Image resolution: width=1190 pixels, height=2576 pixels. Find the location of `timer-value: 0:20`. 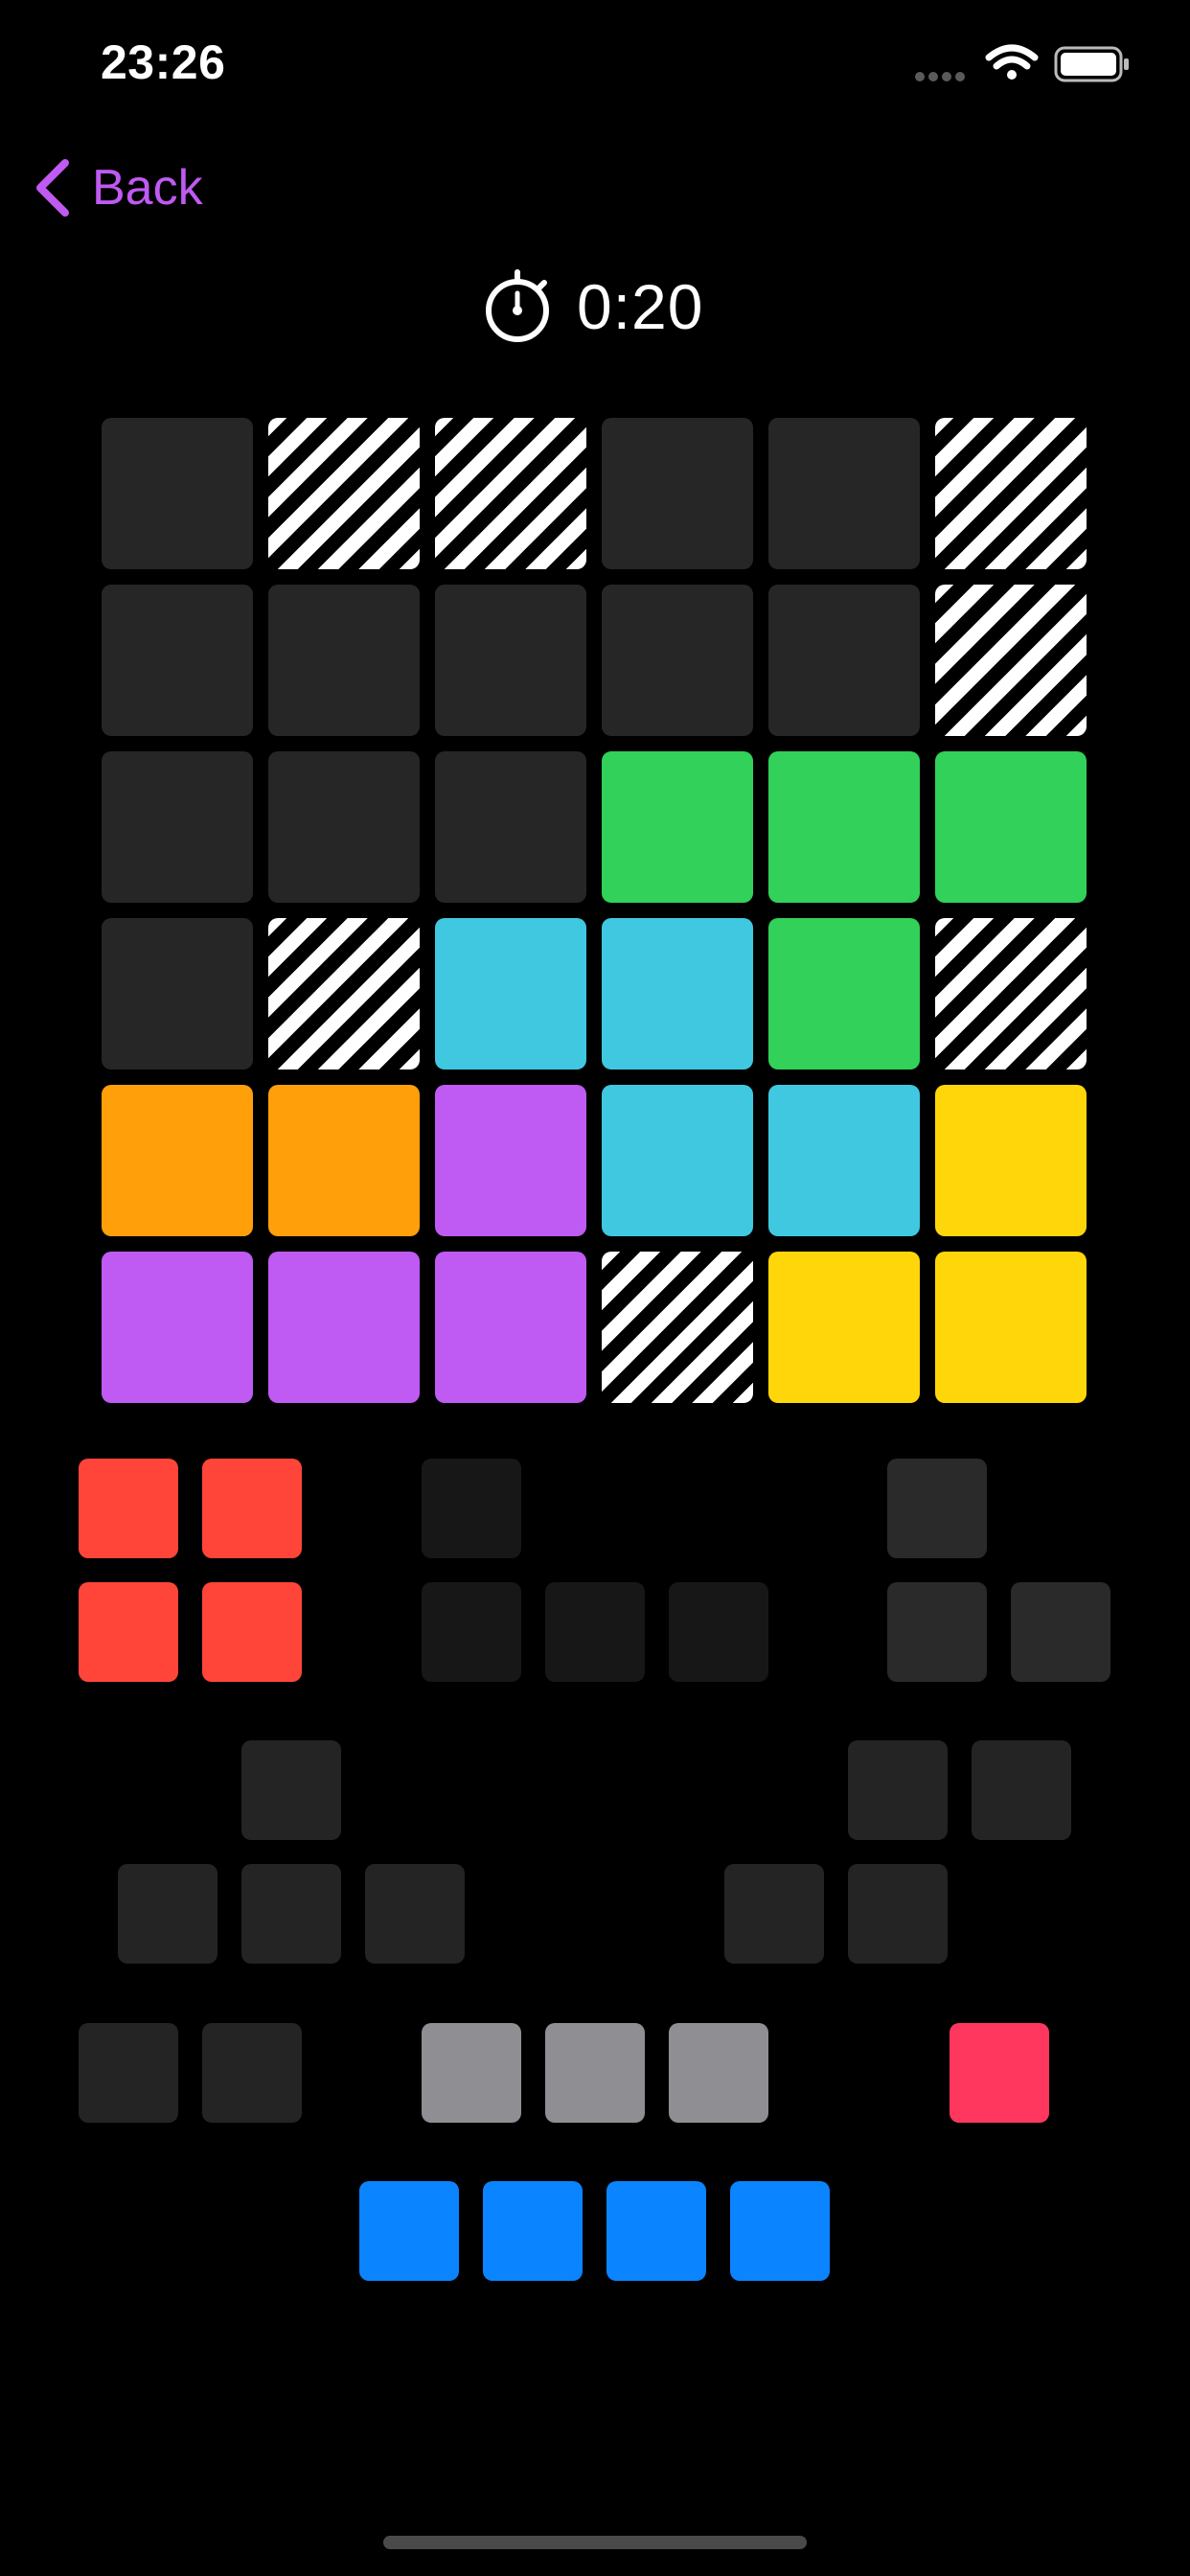

timer-value: 0:20 is located at coordinates (640, 306).